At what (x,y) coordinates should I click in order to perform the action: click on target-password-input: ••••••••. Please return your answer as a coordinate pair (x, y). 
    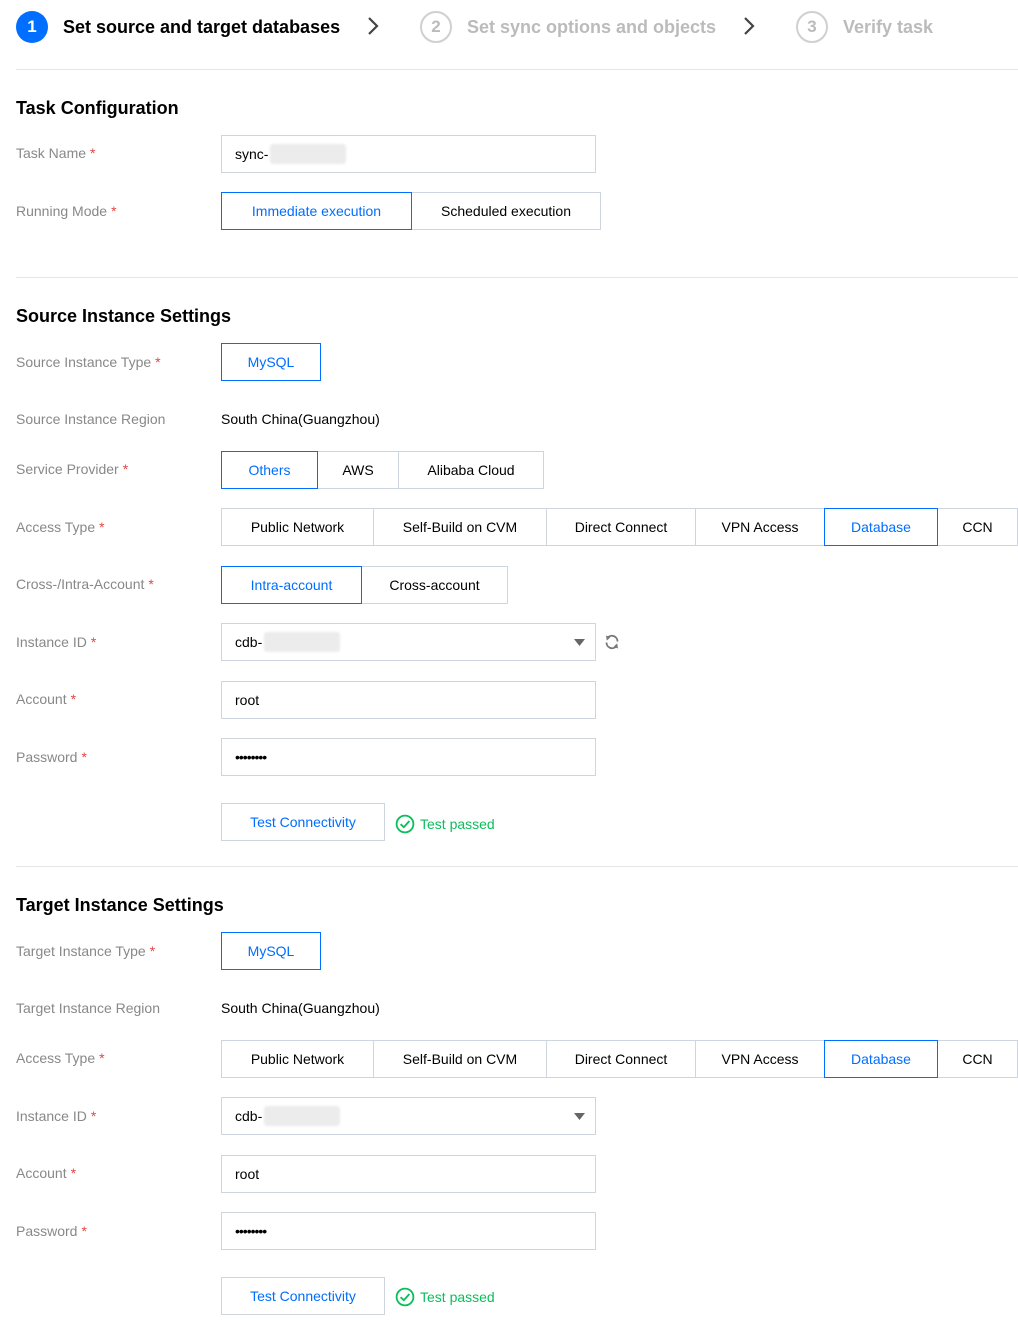
    Looking at the image, I should click on (408, 1231).